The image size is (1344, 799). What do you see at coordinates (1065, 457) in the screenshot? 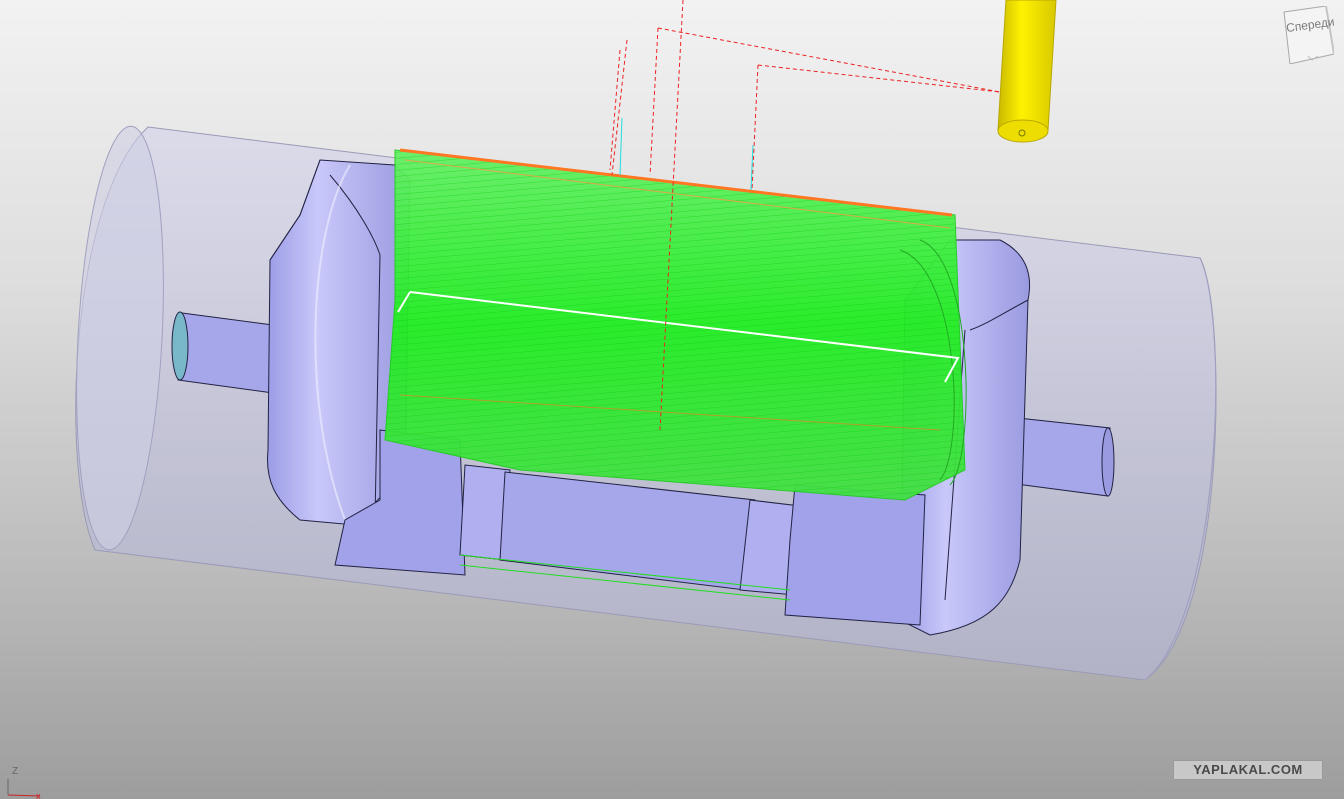
I see `right-shaft` at bounding box center [1065, 457].